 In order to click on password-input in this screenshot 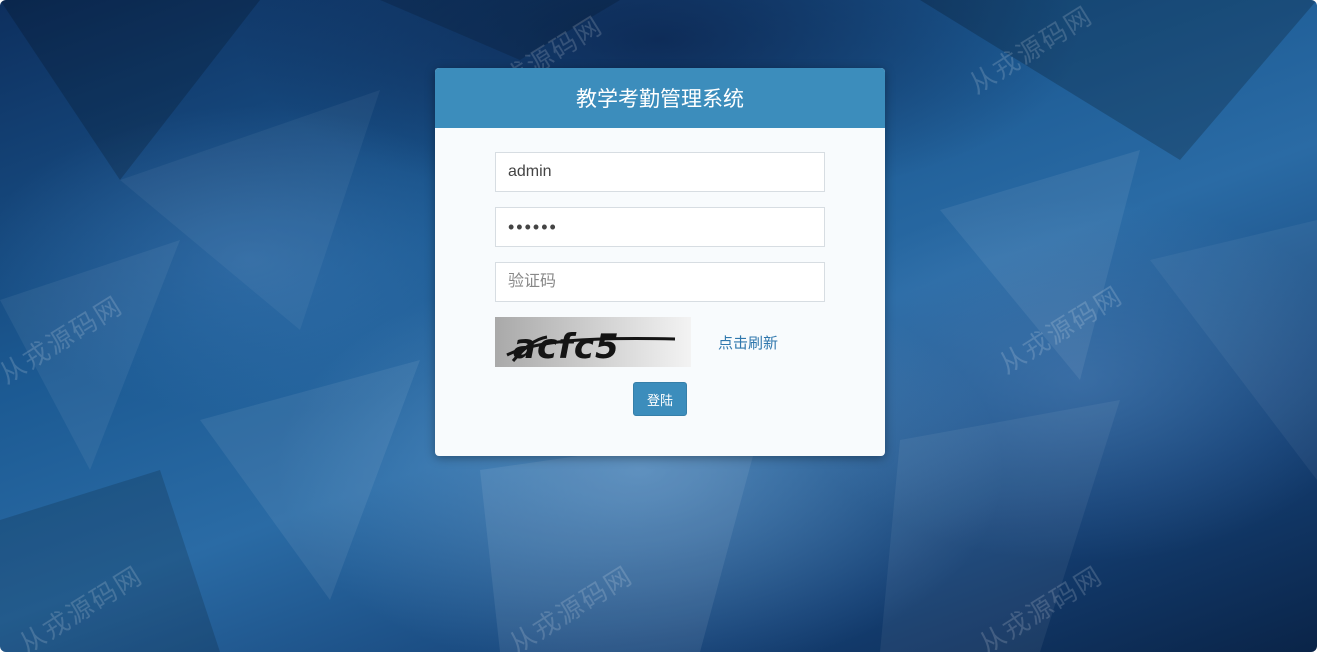, I will do `click(660, 227)`.